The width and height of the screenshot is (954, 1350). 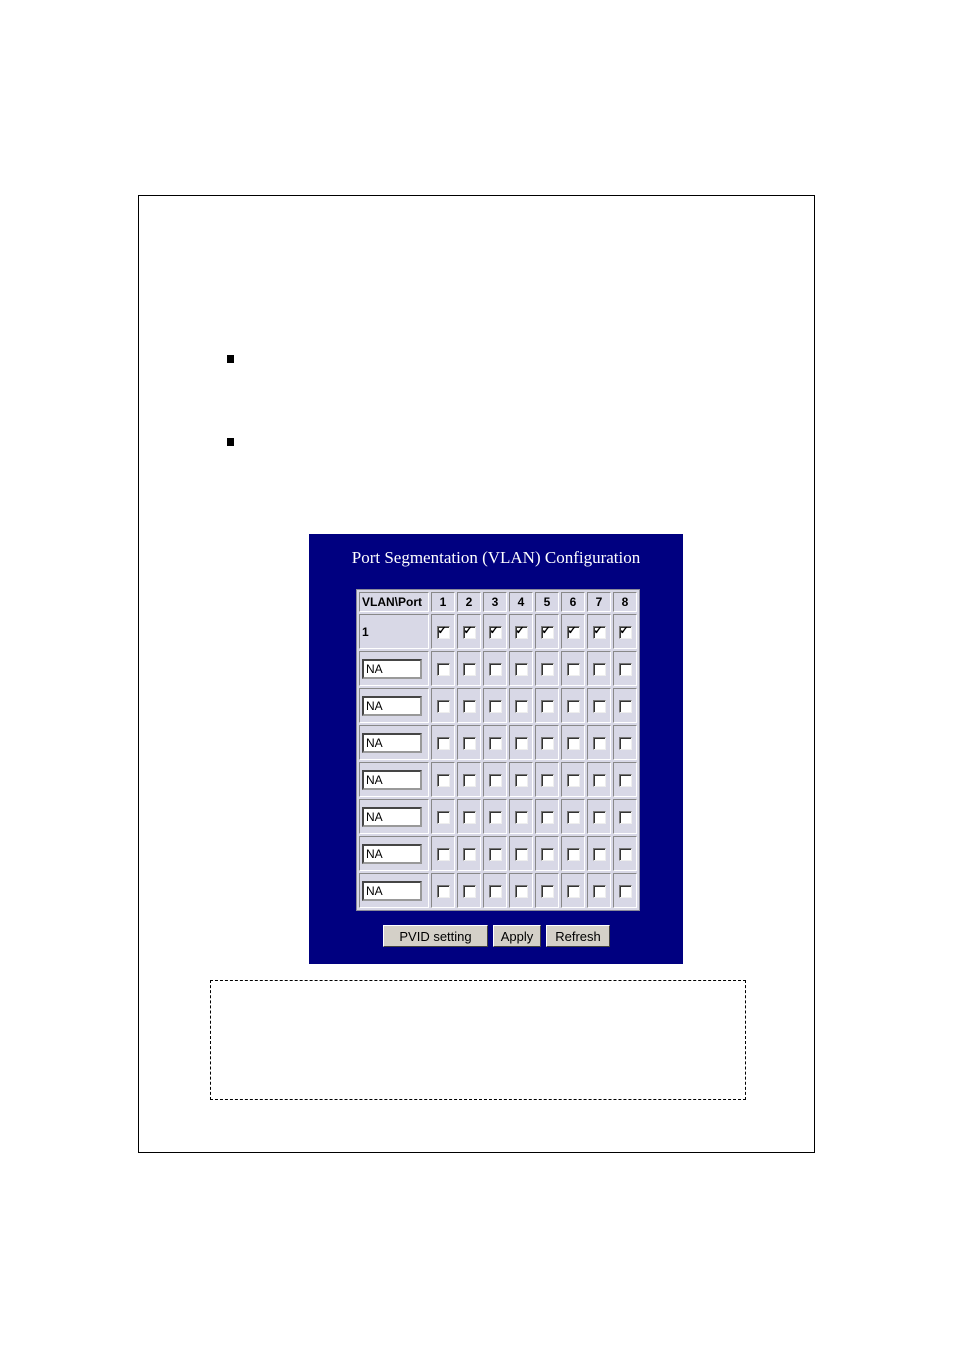 I want to click on panel-title: Port Segmentation (VLAN) Configuration, so click(x=496, y=557).